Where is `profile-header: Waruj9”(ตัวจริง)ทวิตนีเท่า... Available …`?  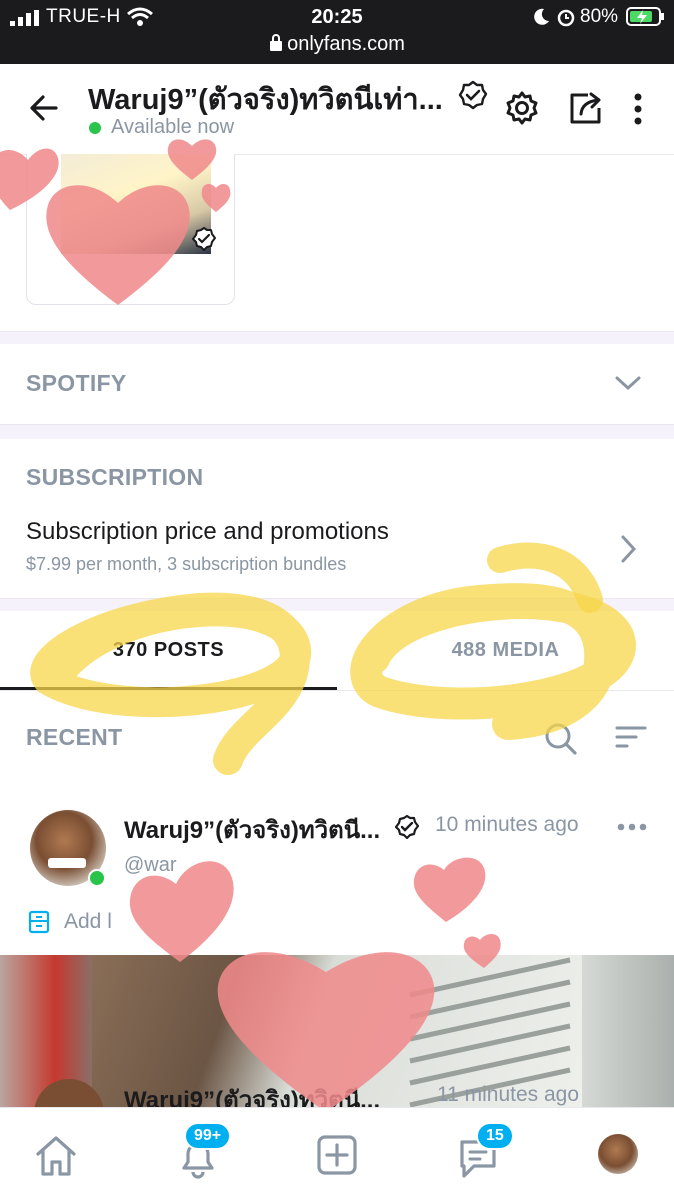 profile-header: Waruj9”(ตัวจริง)ทวิตนีเท่า... Available … is located at coordinates (337, 109).